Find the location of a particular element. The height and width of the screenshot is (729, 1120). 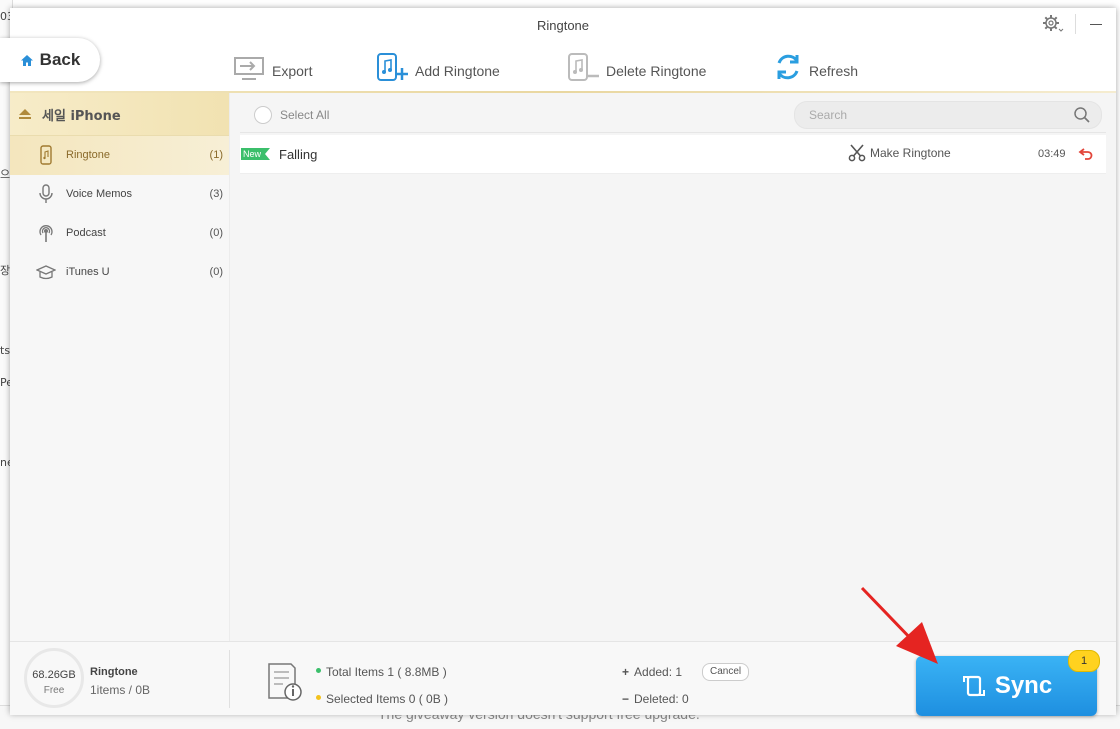

sidebar-item-count: (1) is located at coordinates (216, 155).